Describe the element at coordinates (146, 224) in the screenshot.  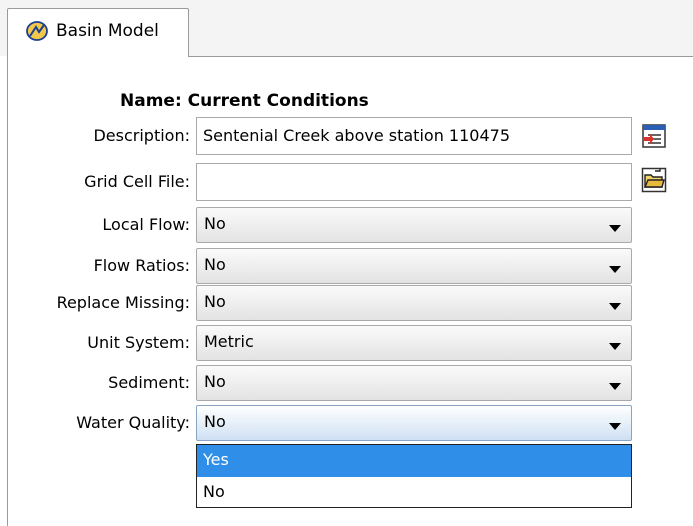
I see `local-flow-label: Local Flow:` at that location.